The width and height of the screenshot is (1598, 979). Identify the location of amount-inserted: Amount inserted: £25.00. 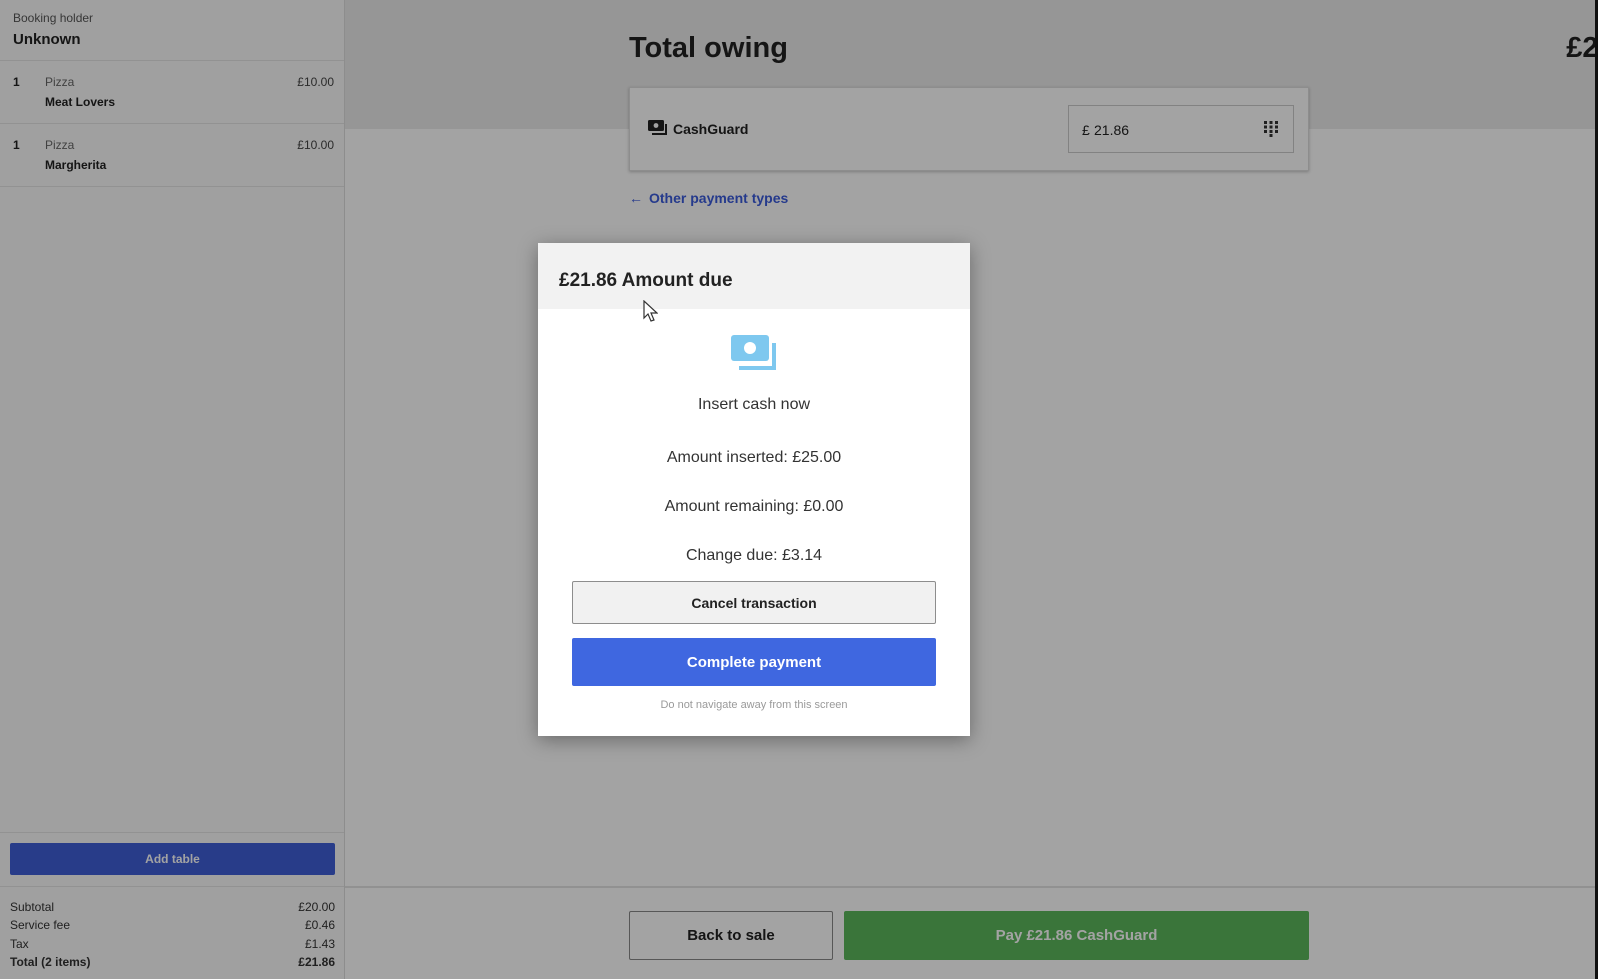
(754, 457).